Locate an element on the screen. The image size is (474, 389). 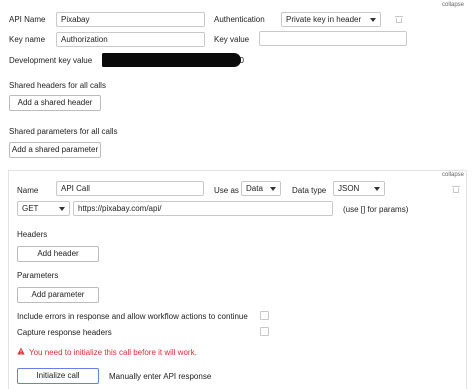
url-input: https://pixabay.com/api/ is located at coordinates (203, 208).